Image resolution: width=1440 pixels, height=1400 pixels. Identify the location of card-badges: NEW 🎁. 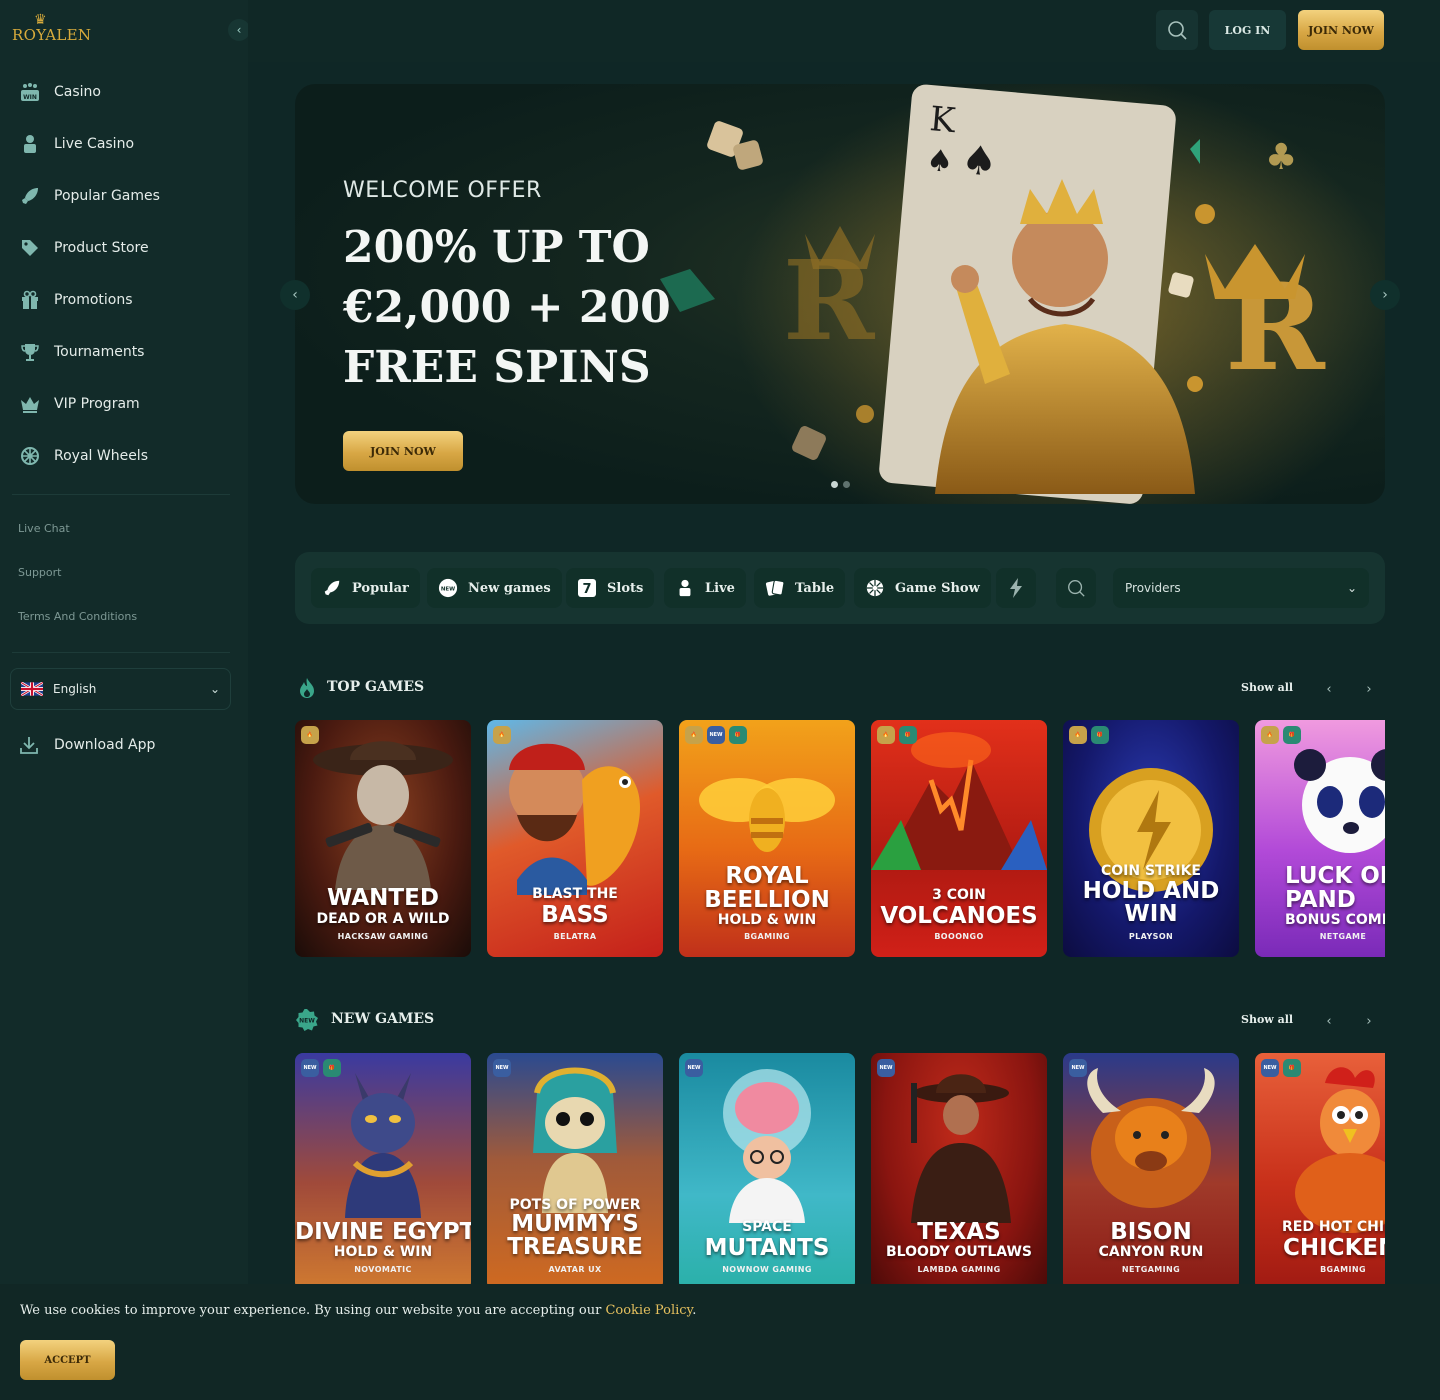
(1281, 1068).